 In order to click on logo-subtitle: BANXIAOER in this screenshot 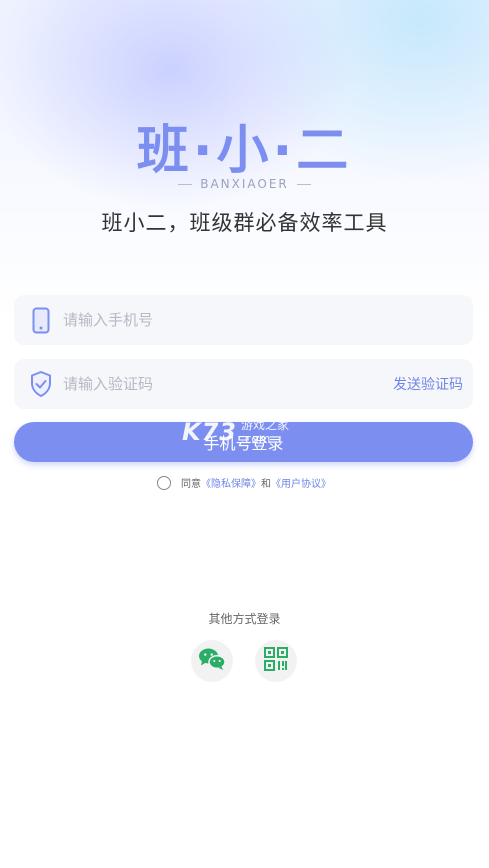, I will do `click(244, 184)`.